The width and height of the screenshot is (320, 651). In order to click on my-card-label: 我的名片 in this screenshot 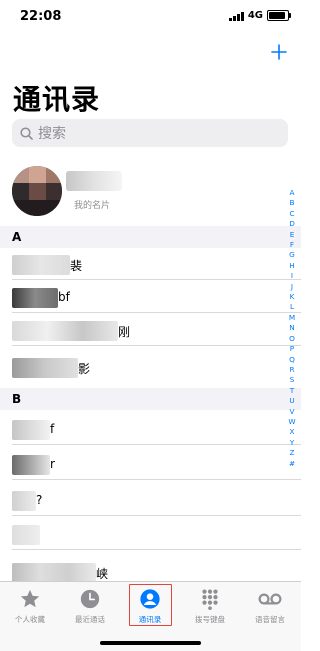, I will do `click(92, 206)`.